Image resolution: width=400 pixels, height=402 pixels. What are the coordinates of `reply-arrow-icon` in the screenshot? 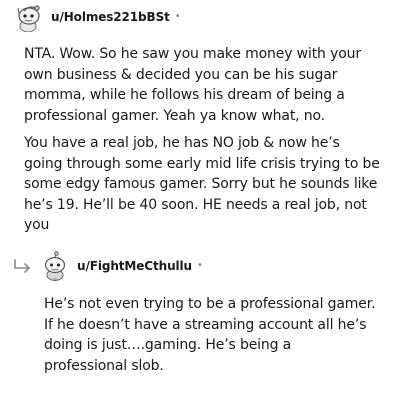 It's located at (23, 266).